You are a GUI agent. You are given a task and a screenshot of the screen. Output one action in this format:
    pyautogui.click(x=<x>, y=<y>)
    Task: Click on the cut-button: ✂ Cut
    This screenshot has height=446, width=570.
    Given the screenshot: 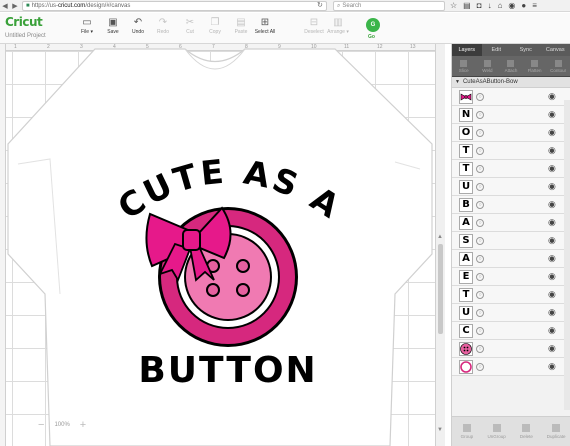 What is the action you would take?
    pyautogui.click(x=190, y=26)
    